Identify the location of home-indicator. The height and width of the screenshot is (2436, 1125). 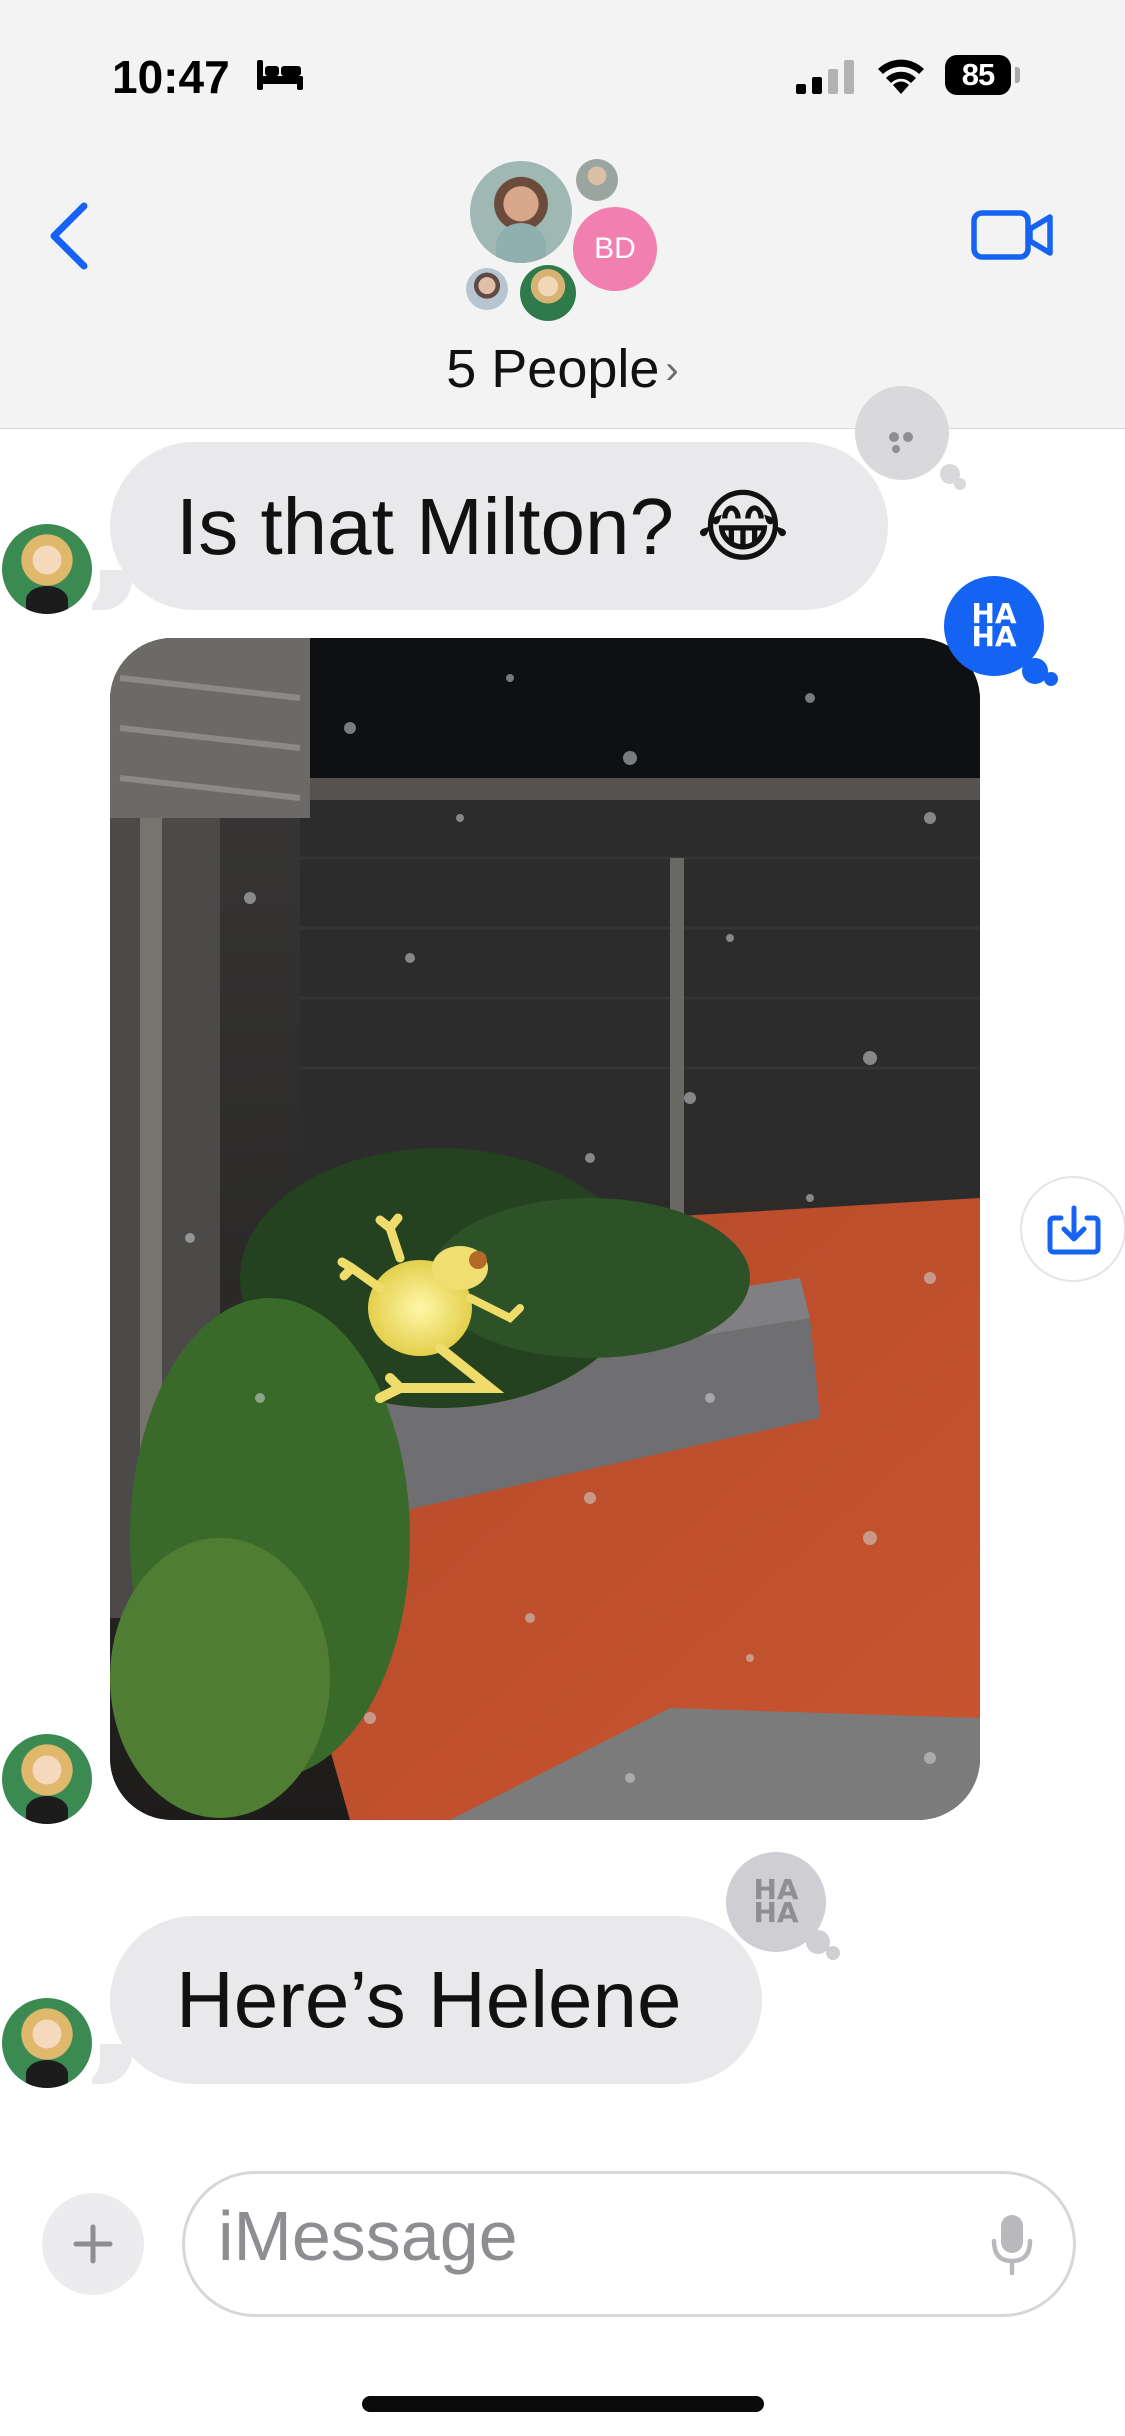
(563, 2404).